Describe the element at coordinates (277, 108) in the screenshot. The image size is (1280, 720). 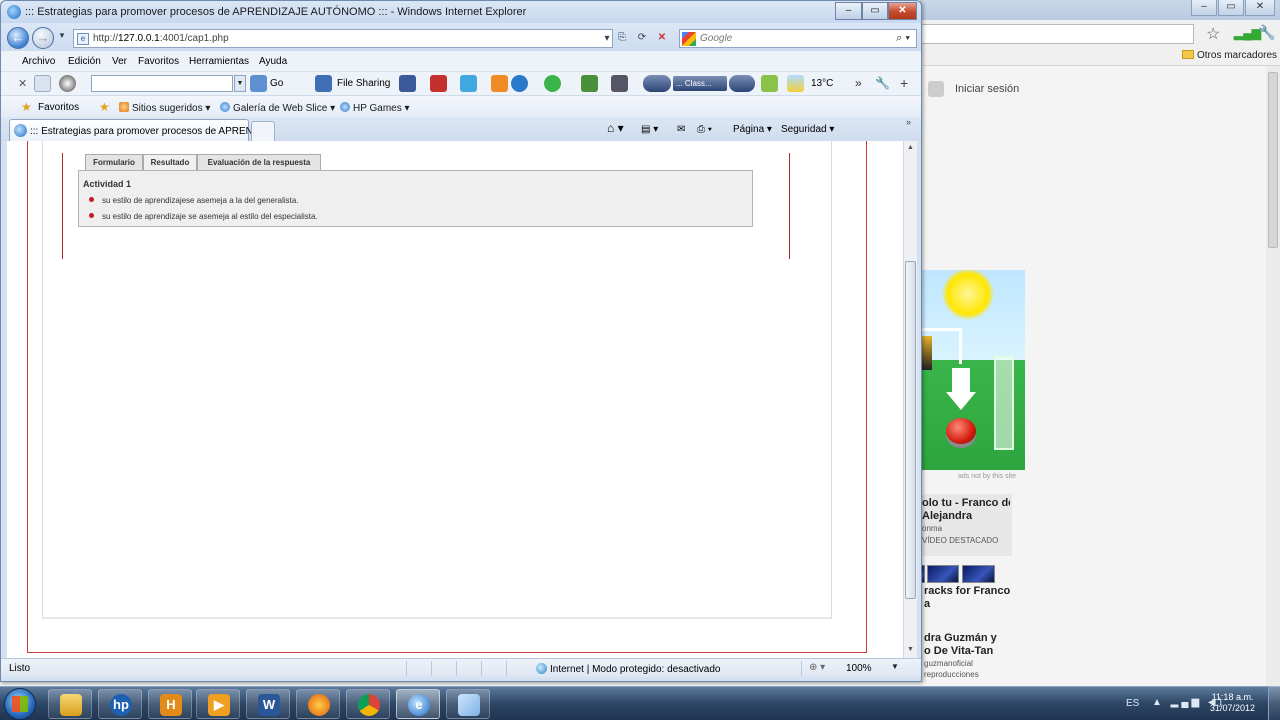
I see `fav-link-webslice: Galería de Web Slice ▾` at that location.